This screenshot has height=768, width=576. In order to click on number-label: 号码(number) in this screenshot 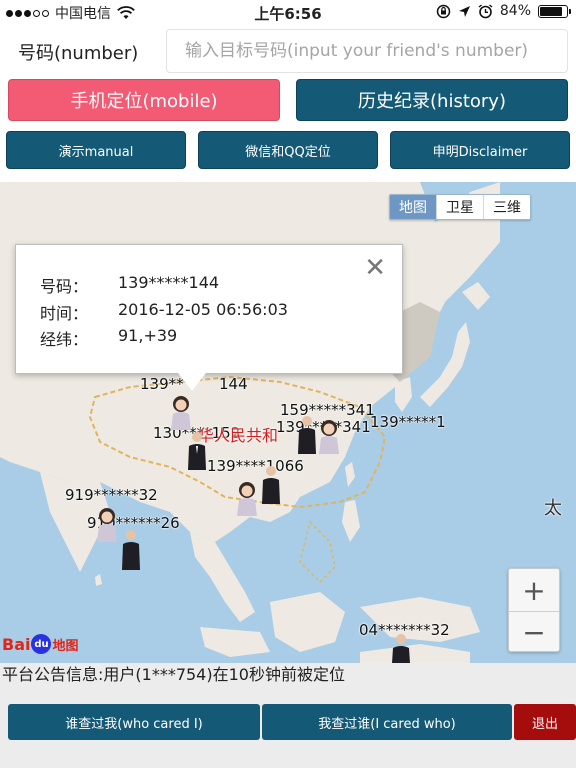, I will do `click(78, 53)`.